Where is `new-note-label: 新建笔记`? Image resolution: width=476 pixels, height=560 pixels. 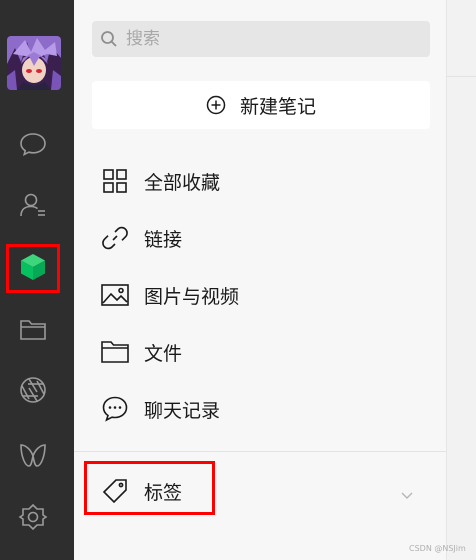 new-note-label: 新建笔记 is located at coordinates (277, 106).